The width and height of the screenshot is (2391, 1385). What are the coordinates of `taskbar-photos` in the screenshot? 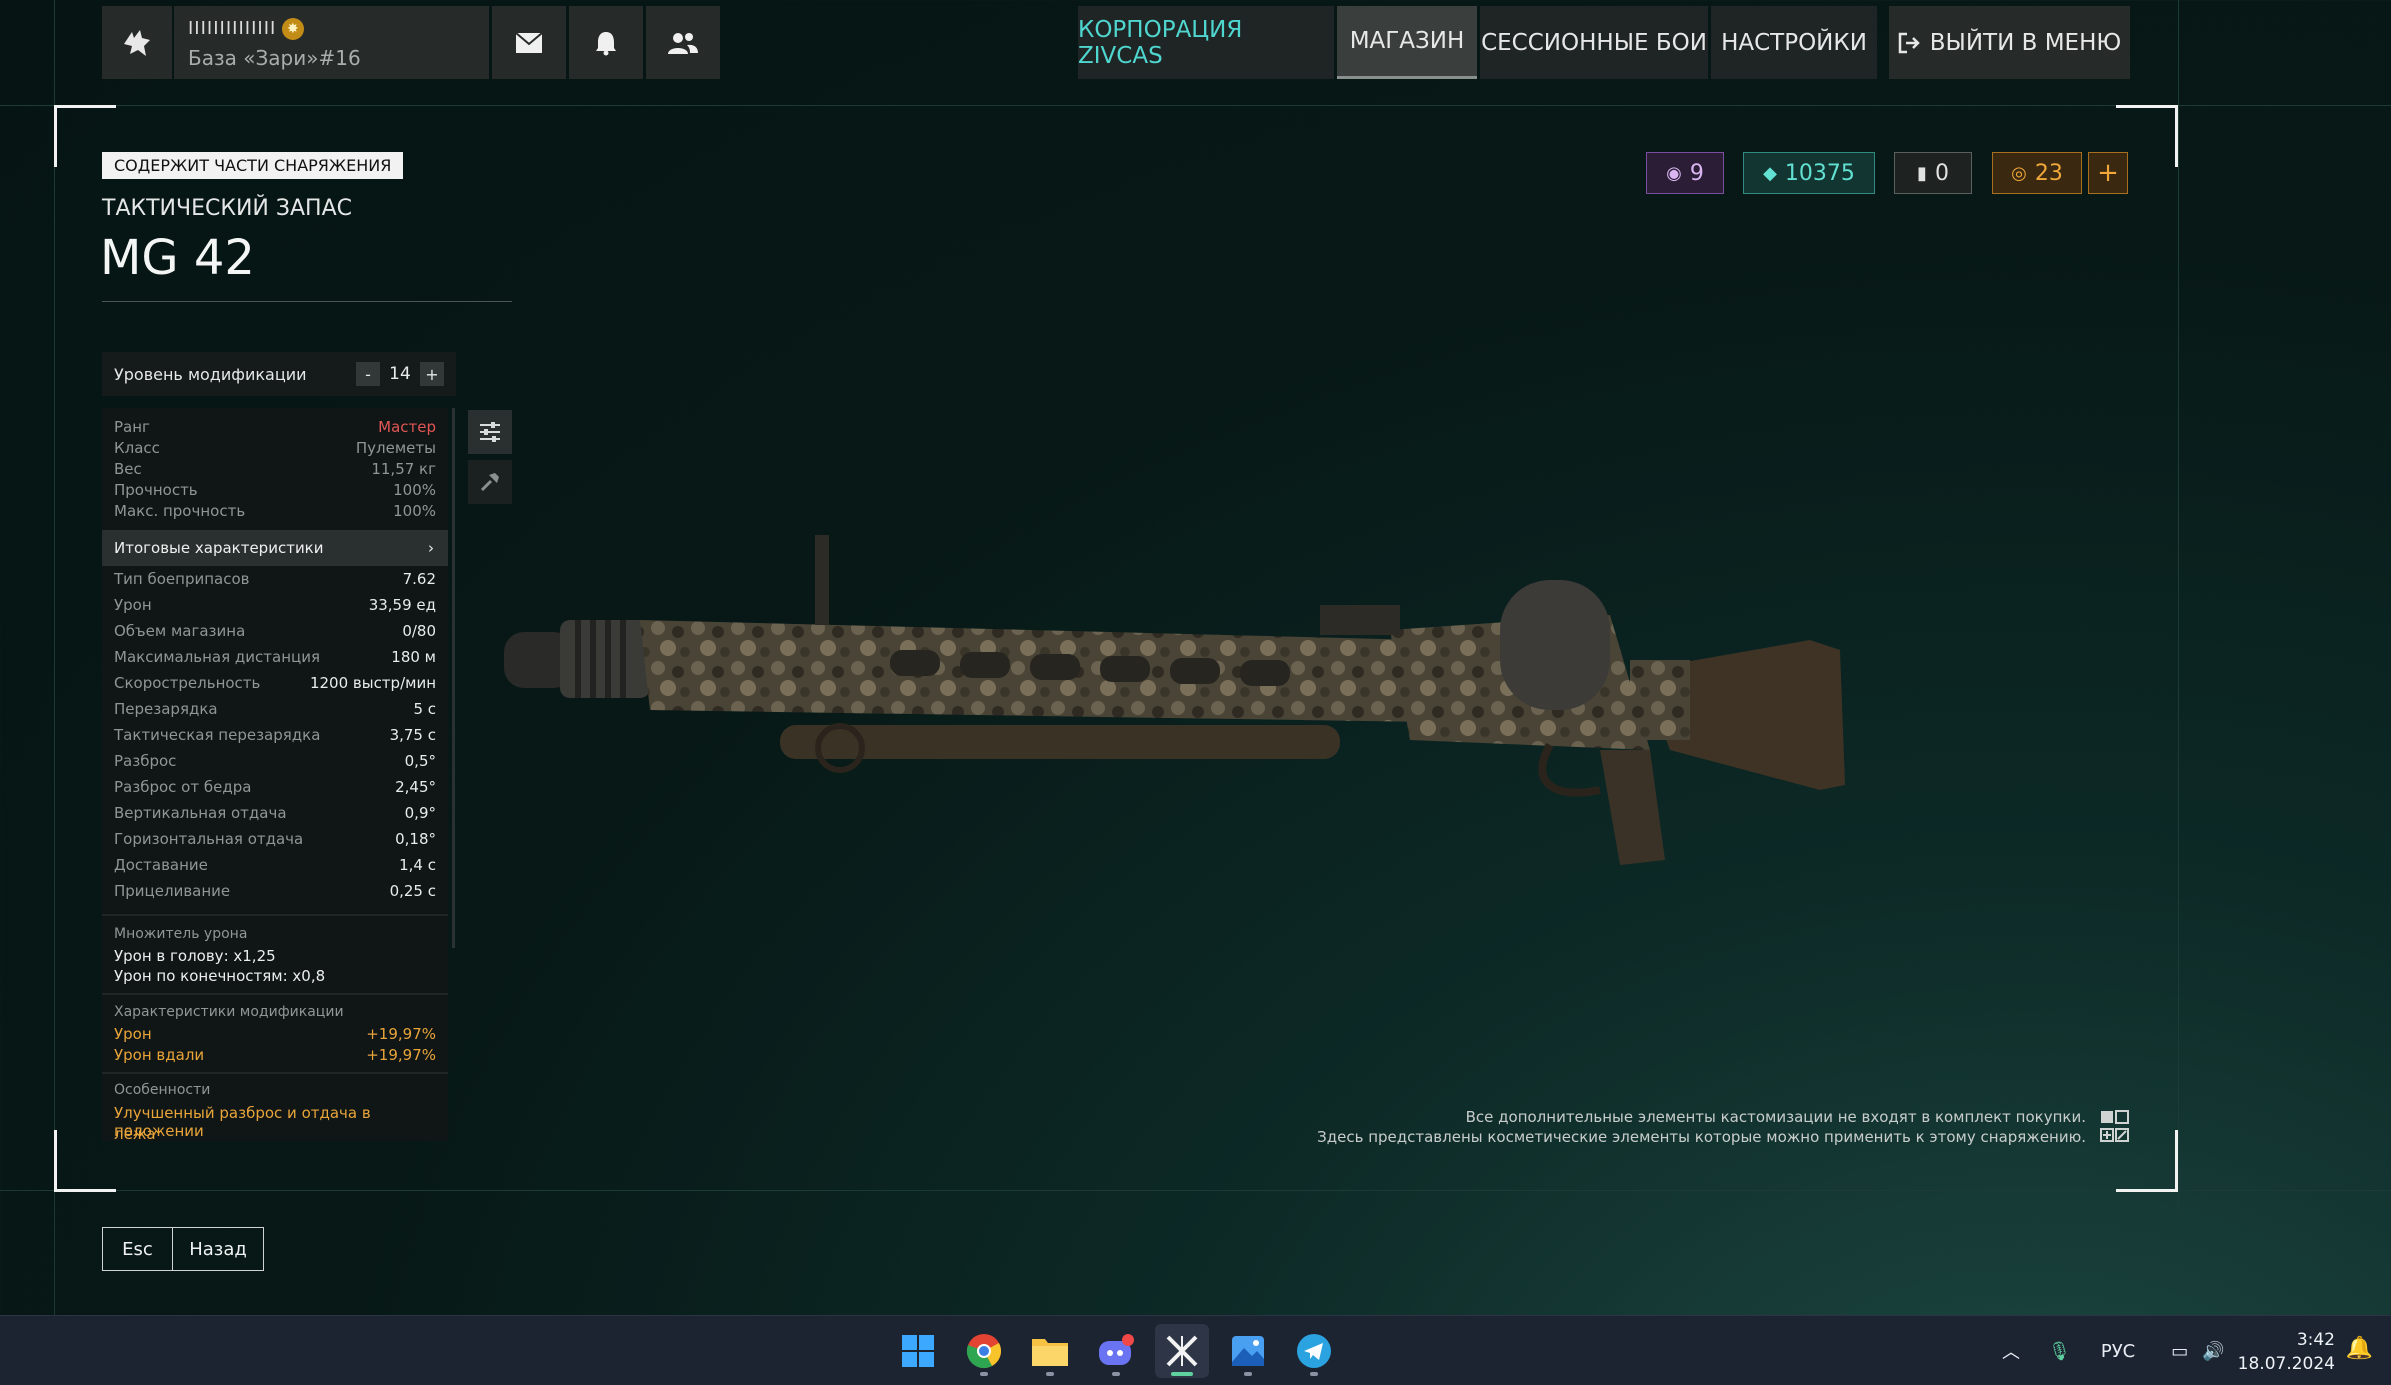 It's located at (1248, 1351).